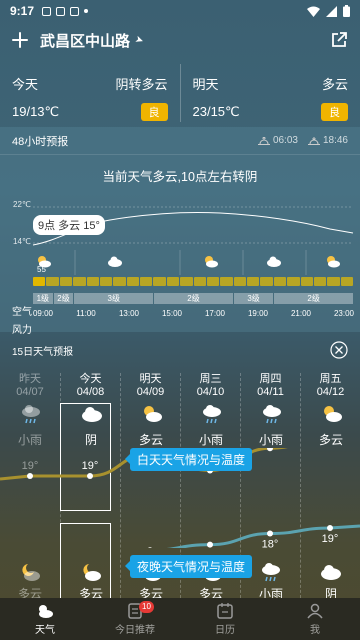 The height and width of the screenshot is (640, 360). I want to click on hour-time-label: 23:00, so click(344, 313).